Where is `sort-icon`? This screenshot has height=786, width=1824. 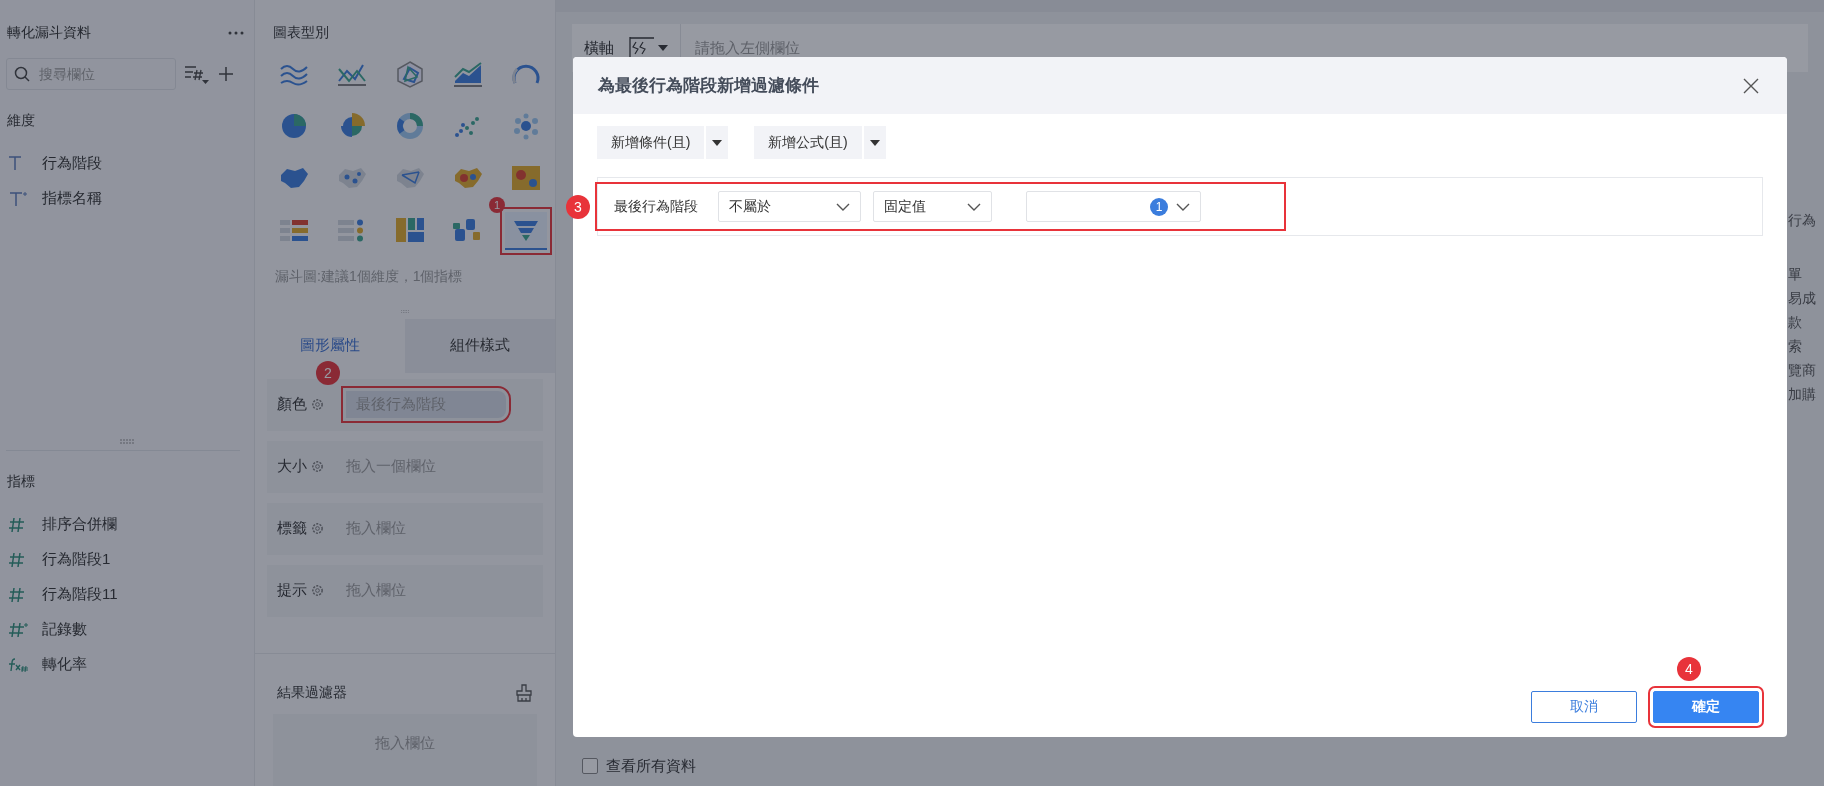
sort-icon is located at coordinates (197, 74).